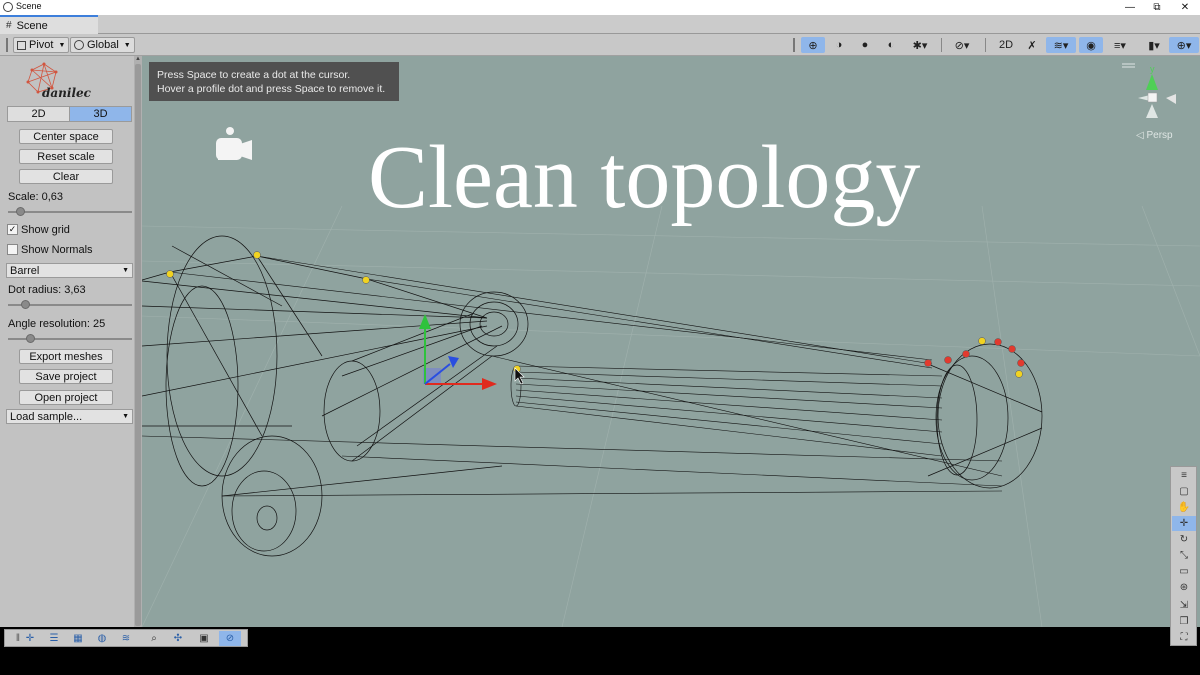 This screenshot has width=1200, height=675. I want to click on toolbar-drag-handle, so click(7, 45).